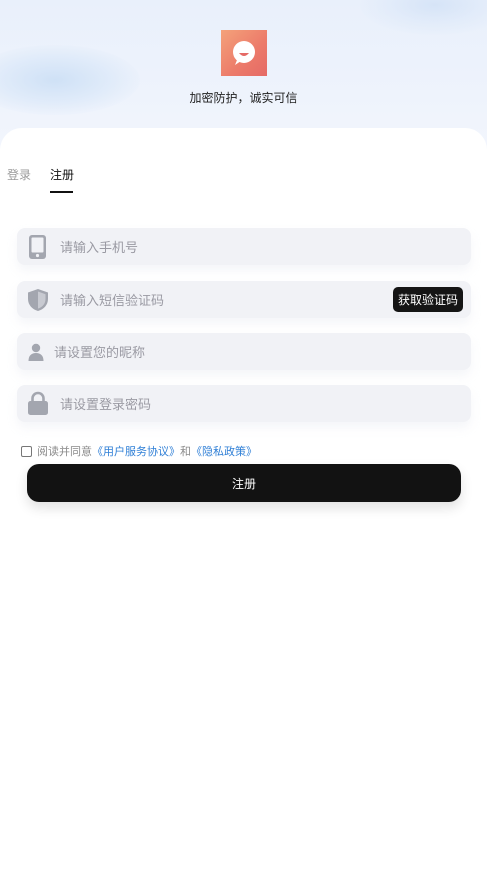  I want to click on agreement-prefix: 阅读并同意, so click(64, 451).